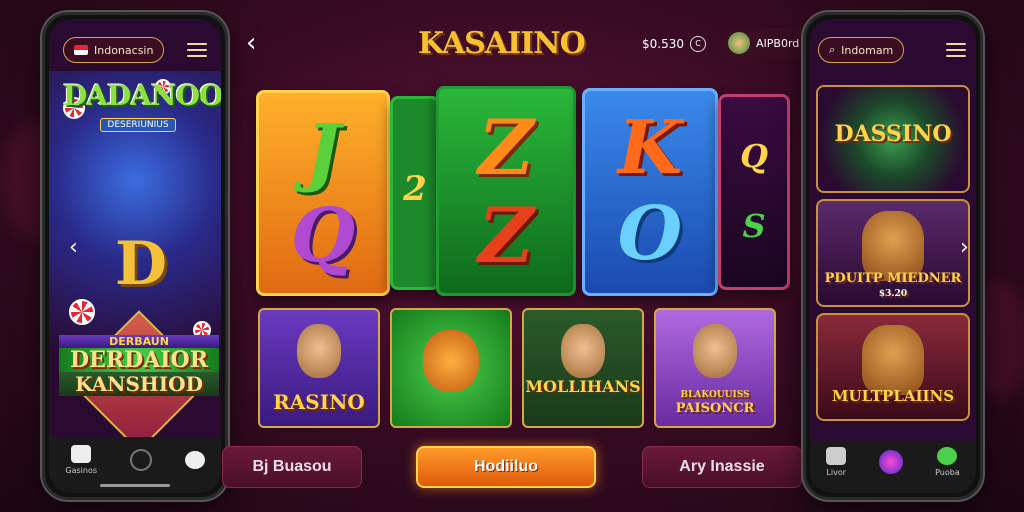  Describe the element at coordinates (251, 43) in the screenshot. I see `back-arrow-icon: ‹` at that location.